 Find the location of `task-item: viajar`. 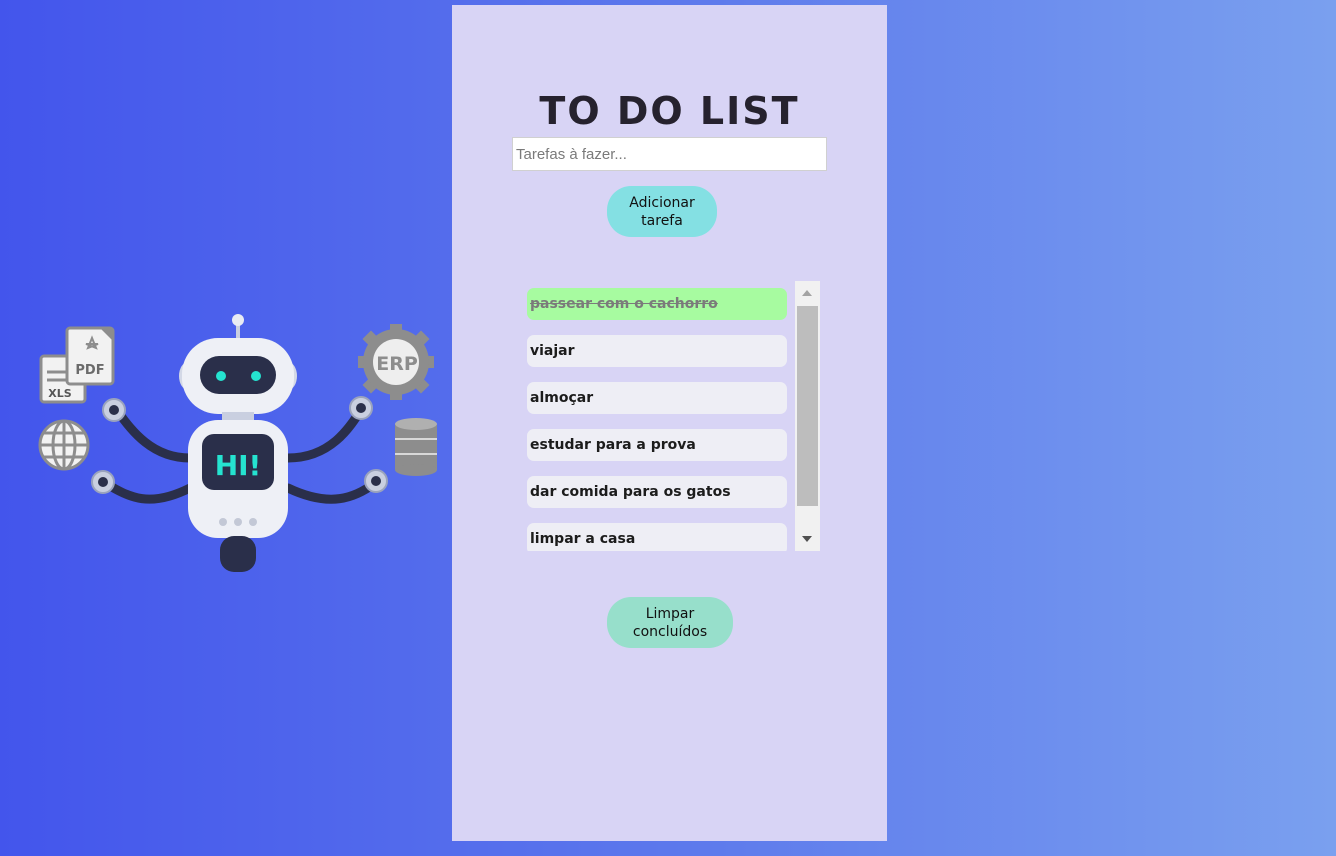

task-item: viajar is located at coordinates (657, 351).